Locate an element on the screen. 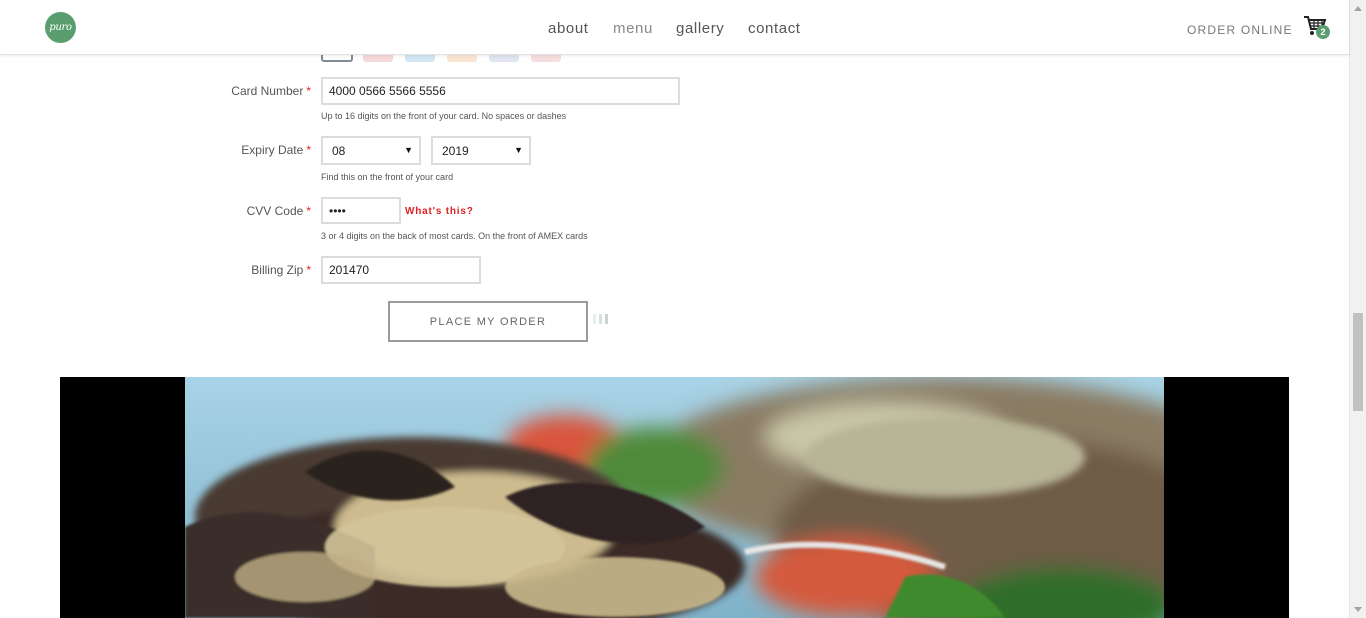 The width and height of the screenshot is (1366, 618). cart-count-badge: 2 is located at coordinates (1323, 32).